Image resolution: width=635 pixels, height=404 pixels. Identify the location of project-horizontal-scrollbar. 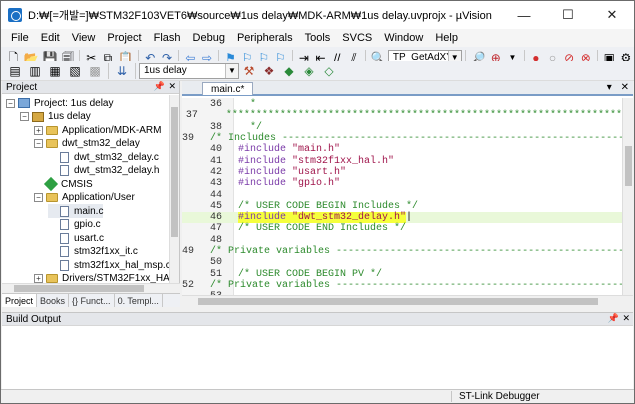
(91, 288).